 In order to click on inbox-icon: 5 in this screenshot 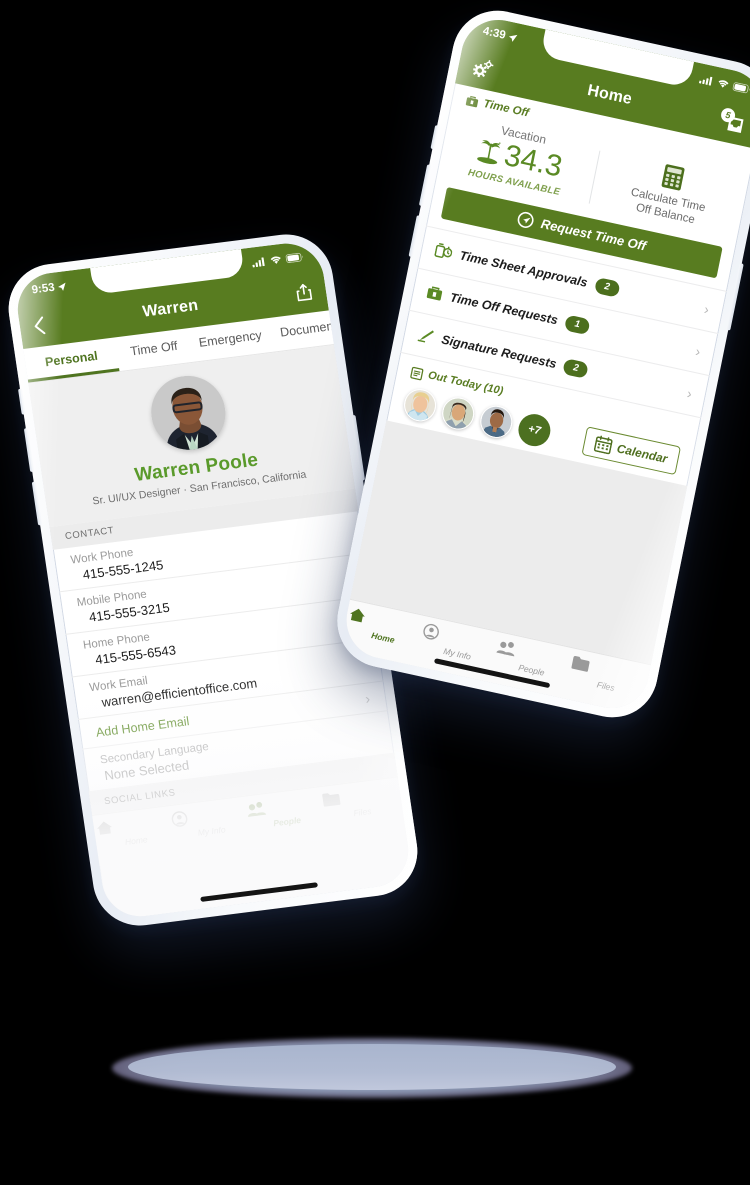, I will do `click(733, 120)`.